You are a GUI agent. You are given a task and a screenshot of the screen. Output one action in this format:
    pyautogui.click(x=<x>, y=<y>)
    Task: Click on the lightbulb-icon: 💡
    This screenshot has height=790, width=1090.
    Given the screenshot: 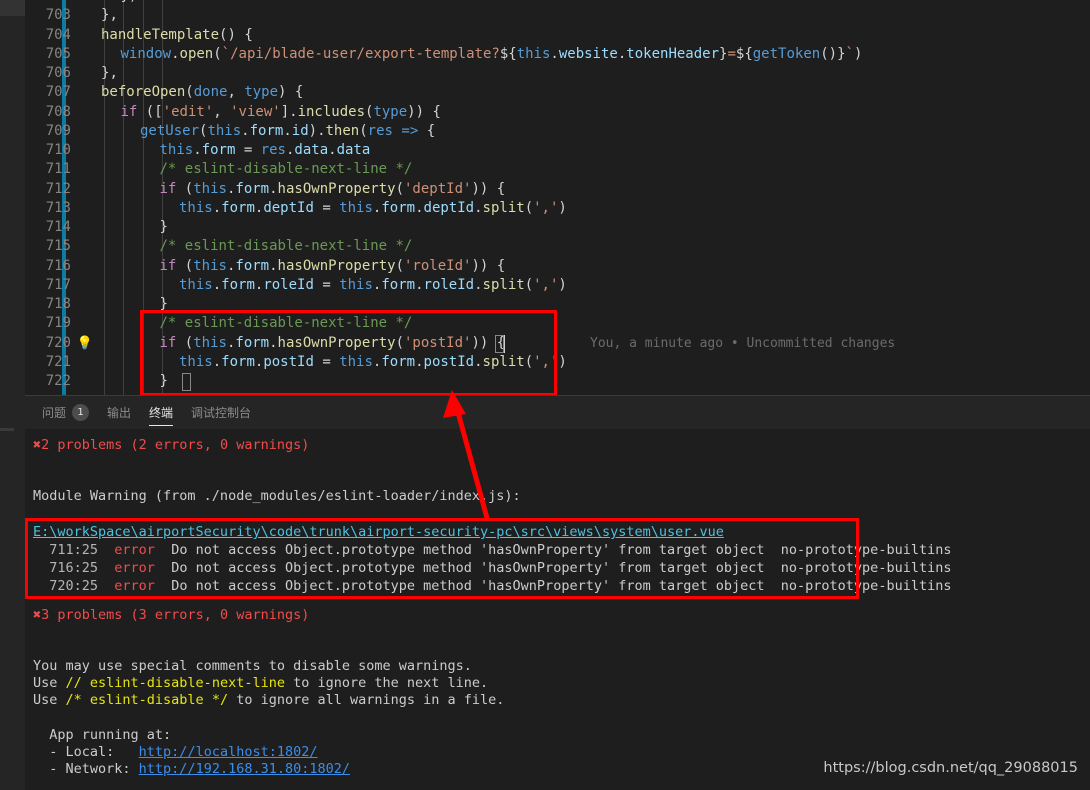 What is the action you would take?
    pyautogui.click(x=85, y=343)
    